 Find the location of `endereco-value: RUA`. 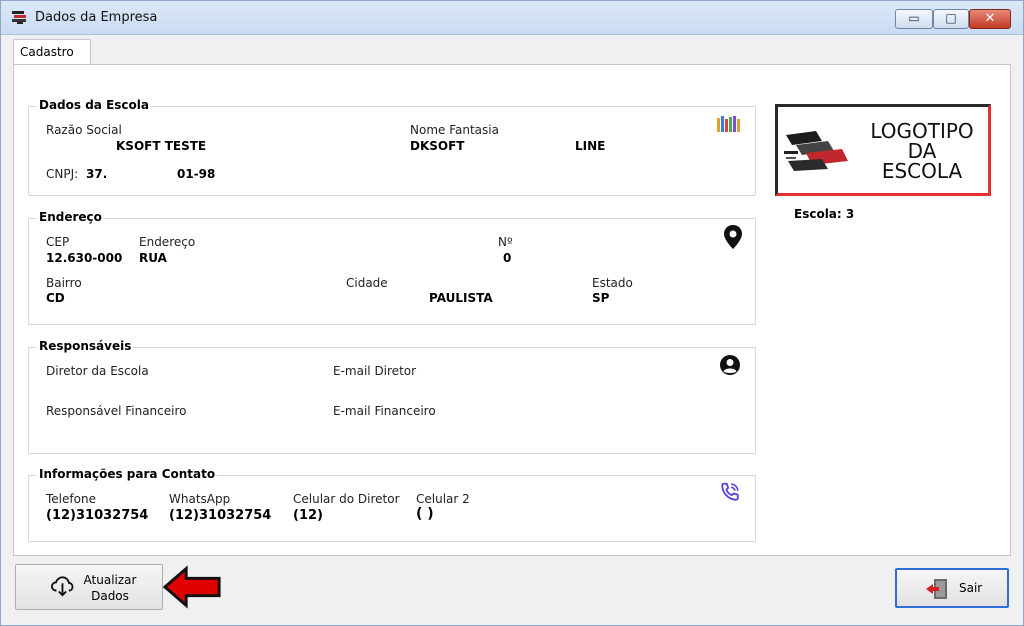

endereco-value: RUA is located at coordinates (153, 258).